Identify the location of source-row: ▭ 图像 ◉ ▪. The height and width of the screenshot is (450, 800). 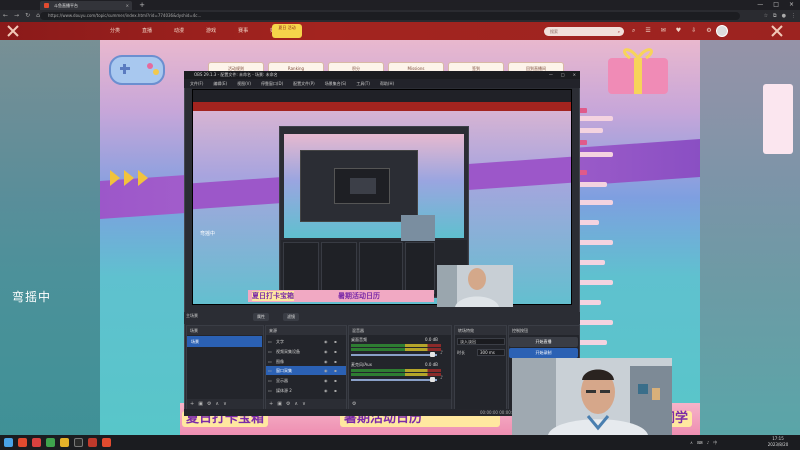
(306, 361).